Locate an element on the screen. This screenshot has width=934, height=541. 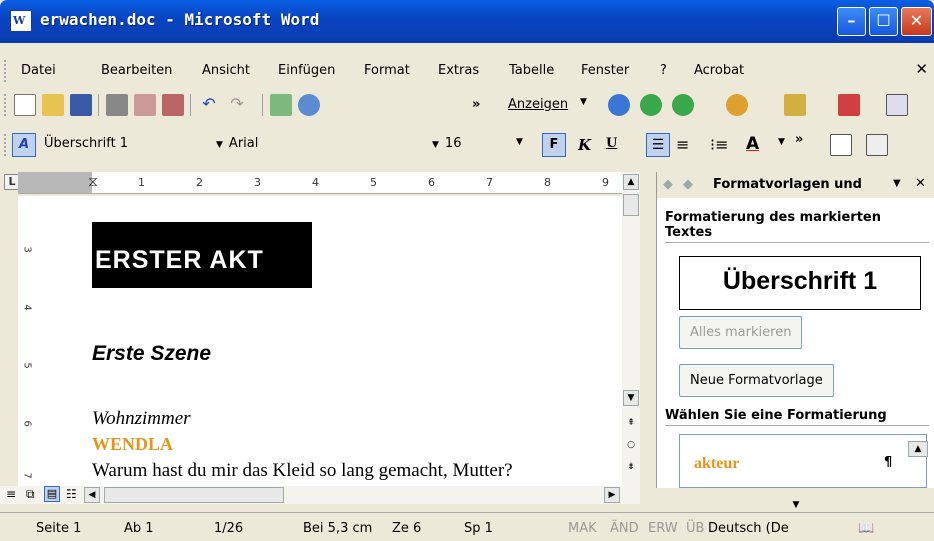
save-icon is located at coordinates (81, 105).